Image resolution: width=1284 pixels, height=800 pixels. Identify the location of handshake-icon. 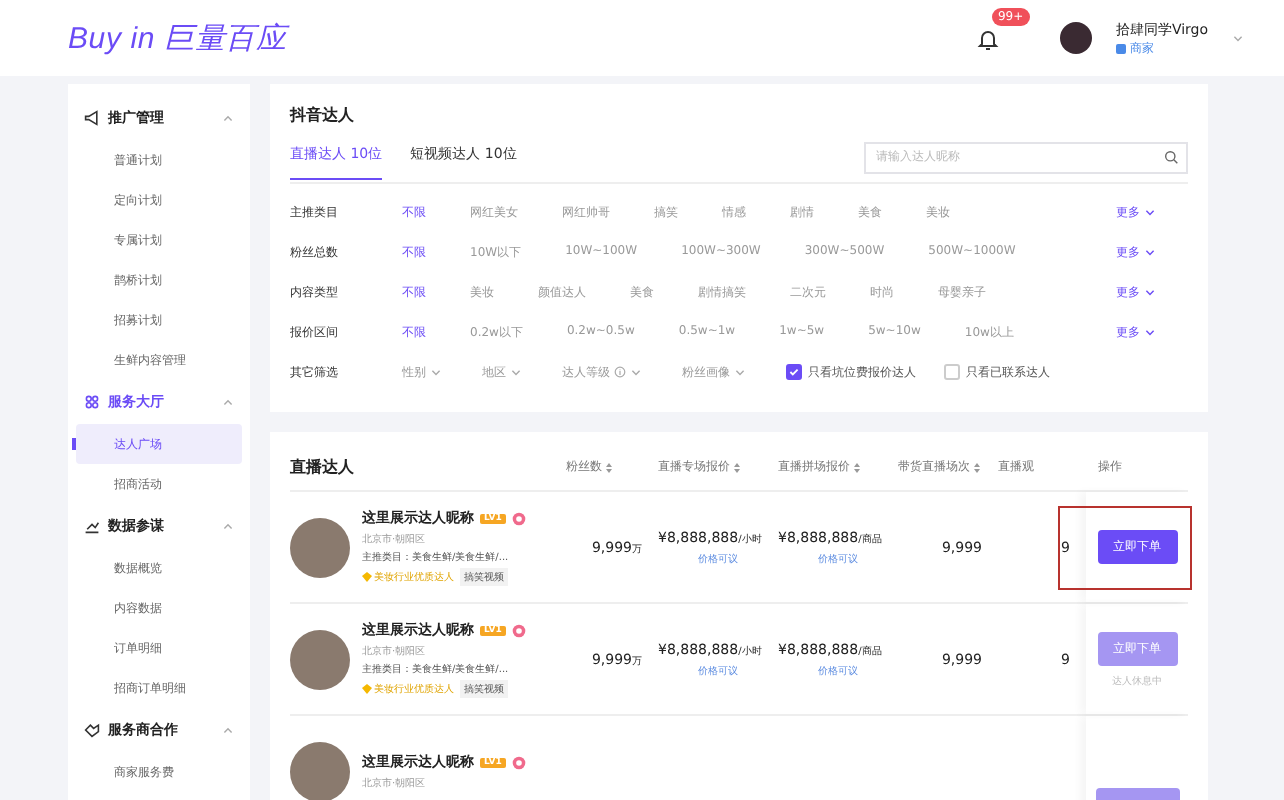
(92, 730).